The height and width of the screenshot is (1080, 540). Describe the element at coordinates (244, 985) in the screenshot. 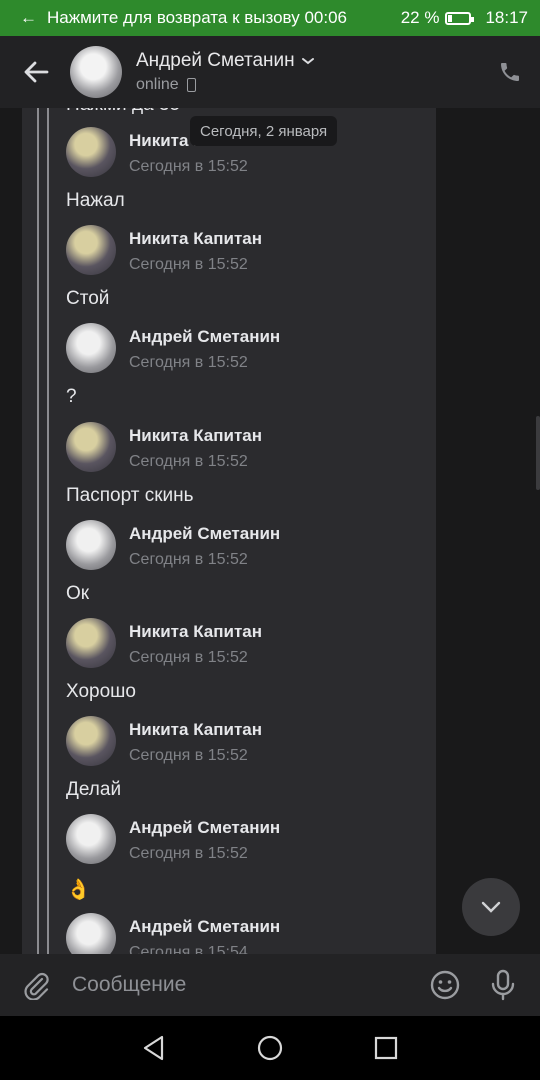

I see `message-input` at that location.